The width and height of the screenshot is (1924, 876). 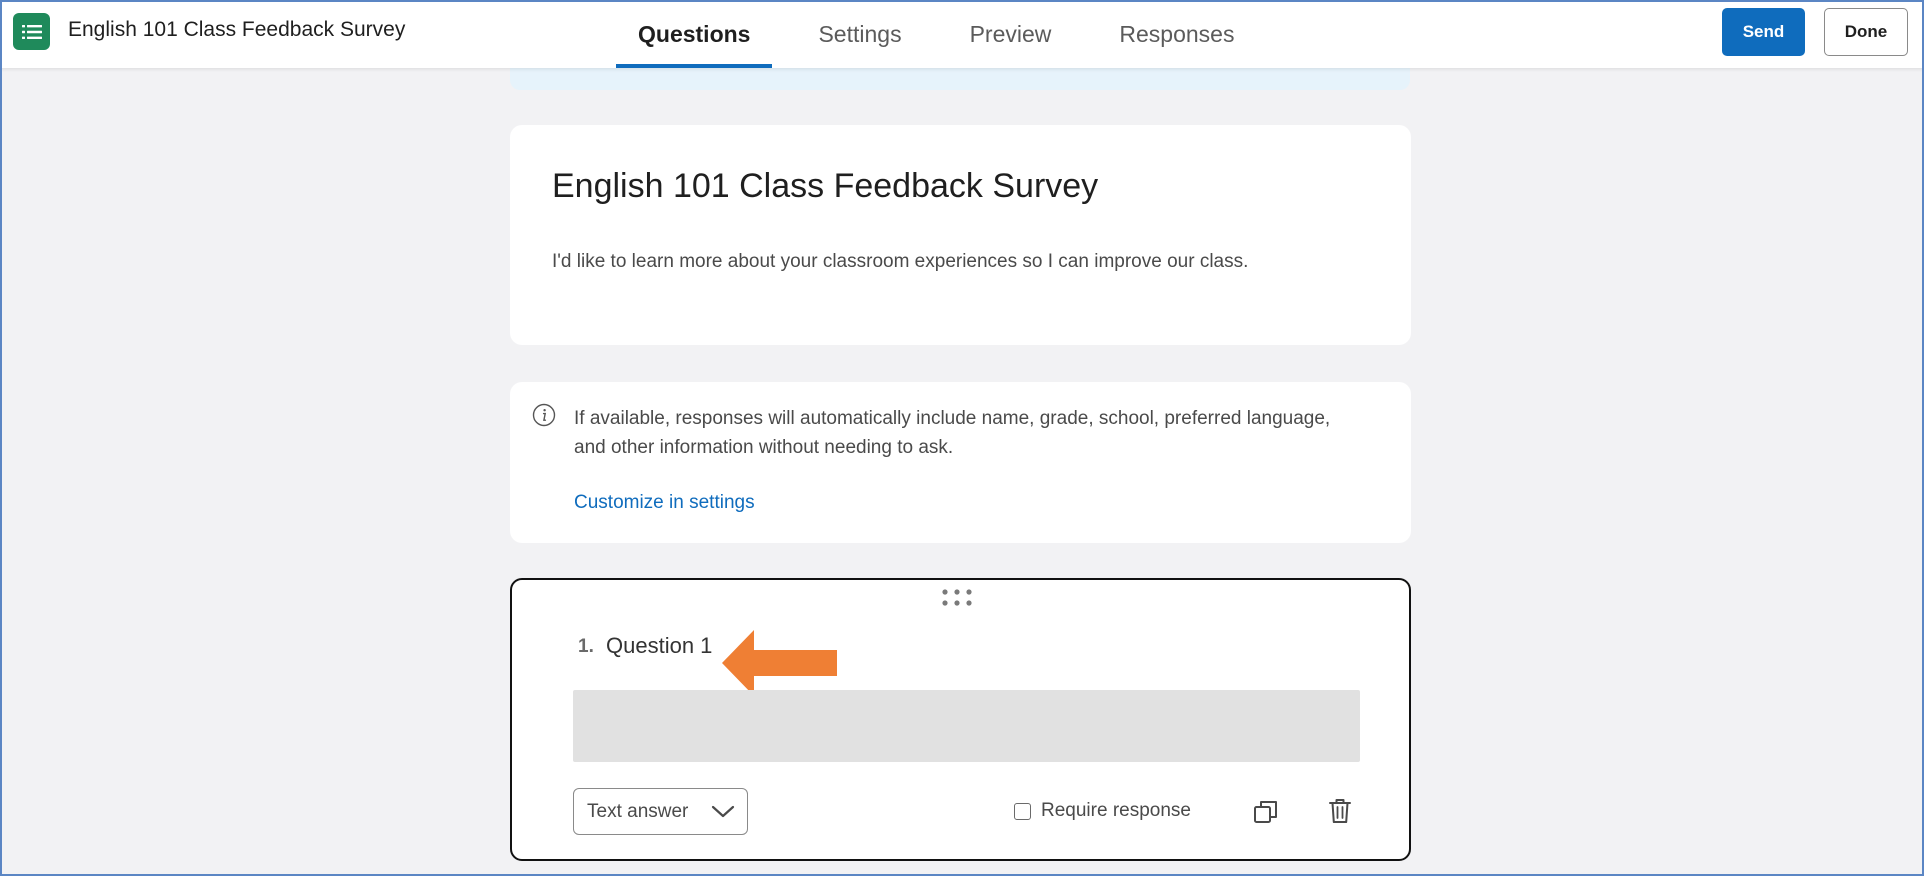 What do you see at coordinates (1176, 34) in the screenshot?
I see `tab-responses: Responses` at bounding box center [1176, 34].